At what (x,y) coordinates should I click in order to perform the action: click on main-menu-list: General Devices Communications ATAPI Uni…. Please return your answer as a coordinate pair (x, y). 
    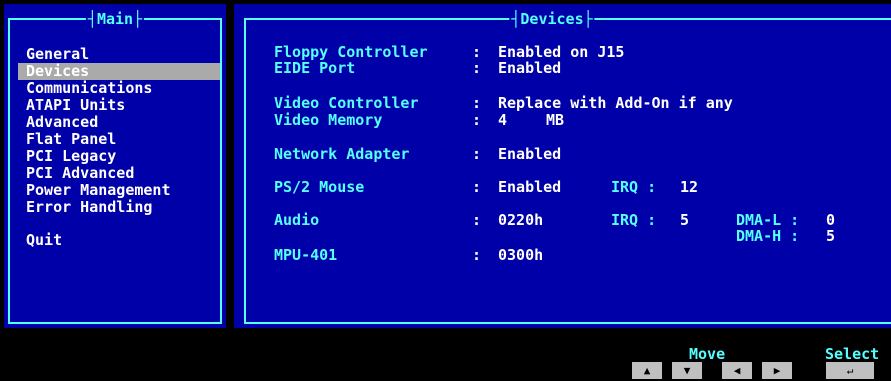
    Looking at the image, I should click on (119, 147).